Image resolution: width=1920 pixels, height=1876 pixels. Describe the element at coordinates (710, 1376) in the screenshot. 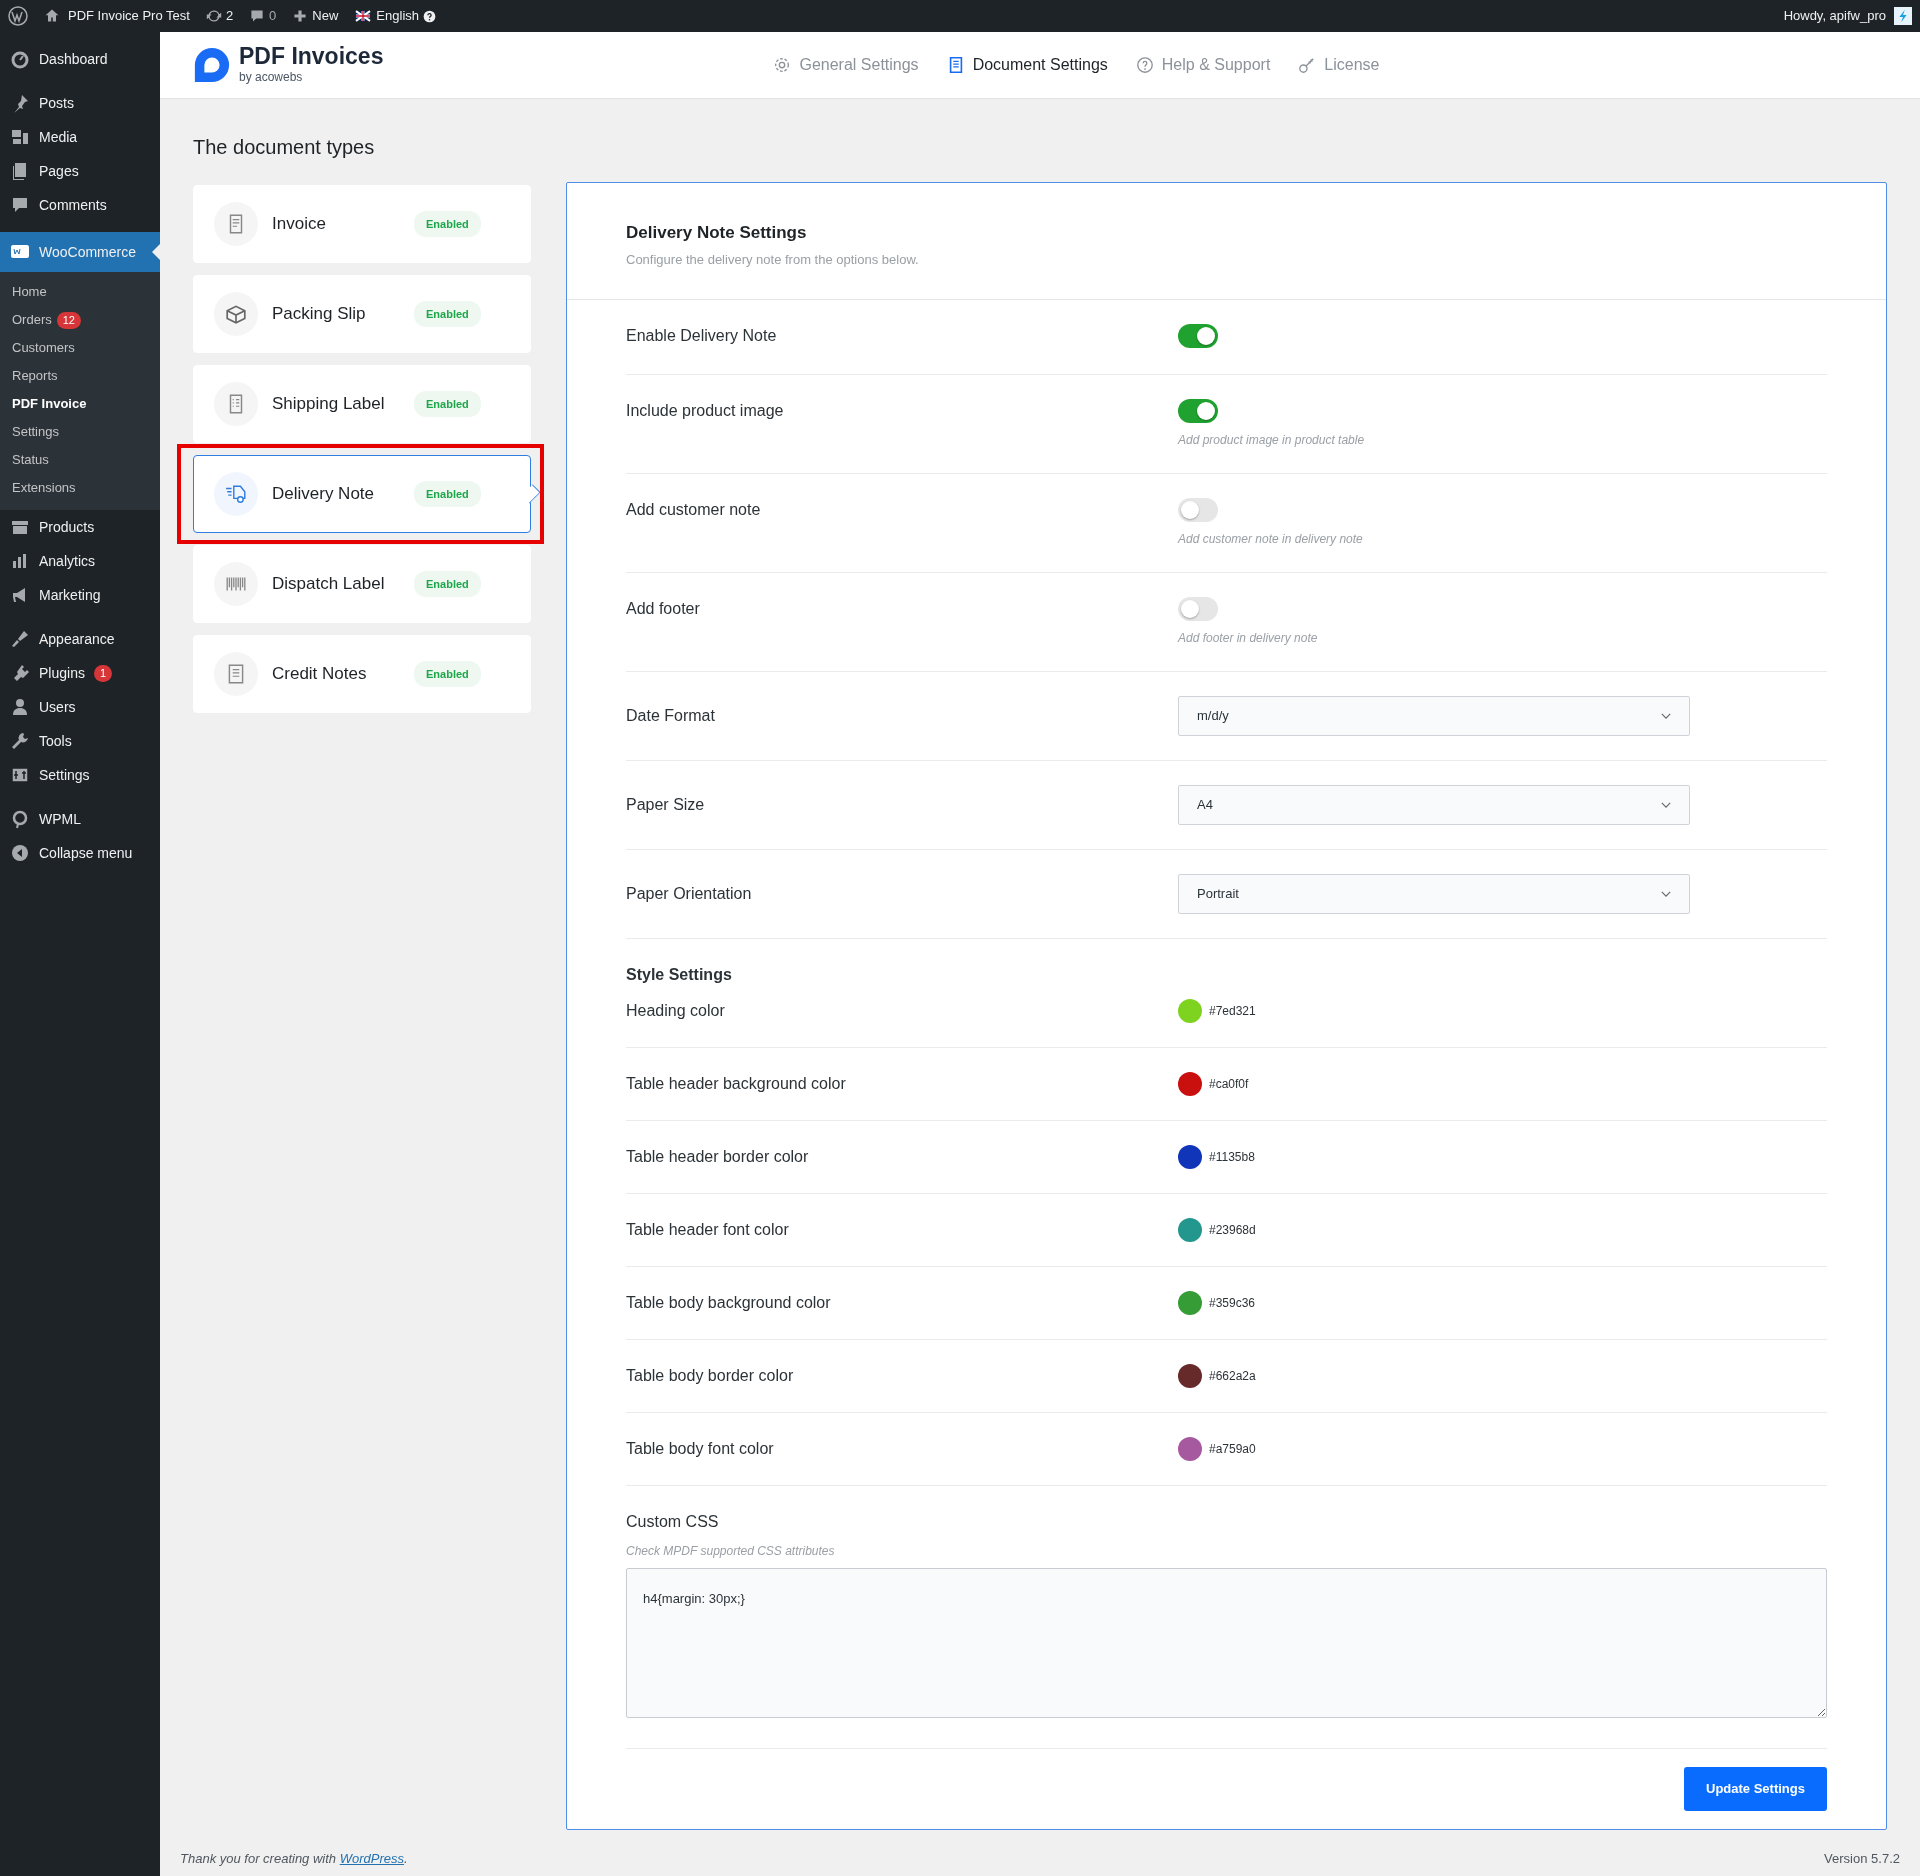

I see `setting-label: Table body border color` at that location.